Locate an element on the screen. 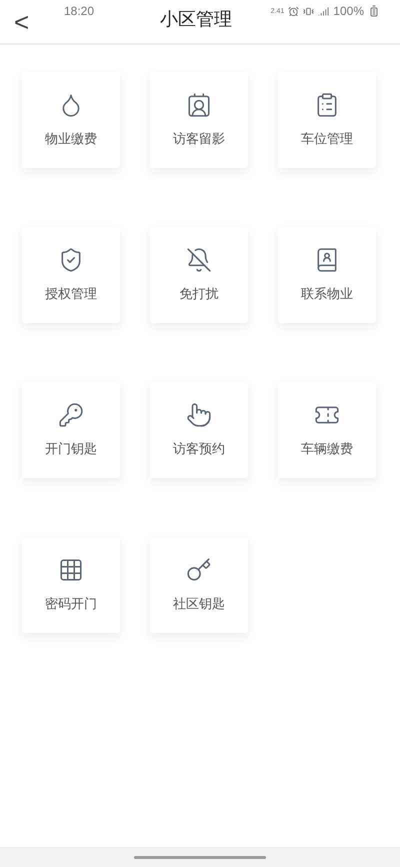 The height and width of the screenshot is (867, 400). keypad-icon is located at coordinates (71, 570).